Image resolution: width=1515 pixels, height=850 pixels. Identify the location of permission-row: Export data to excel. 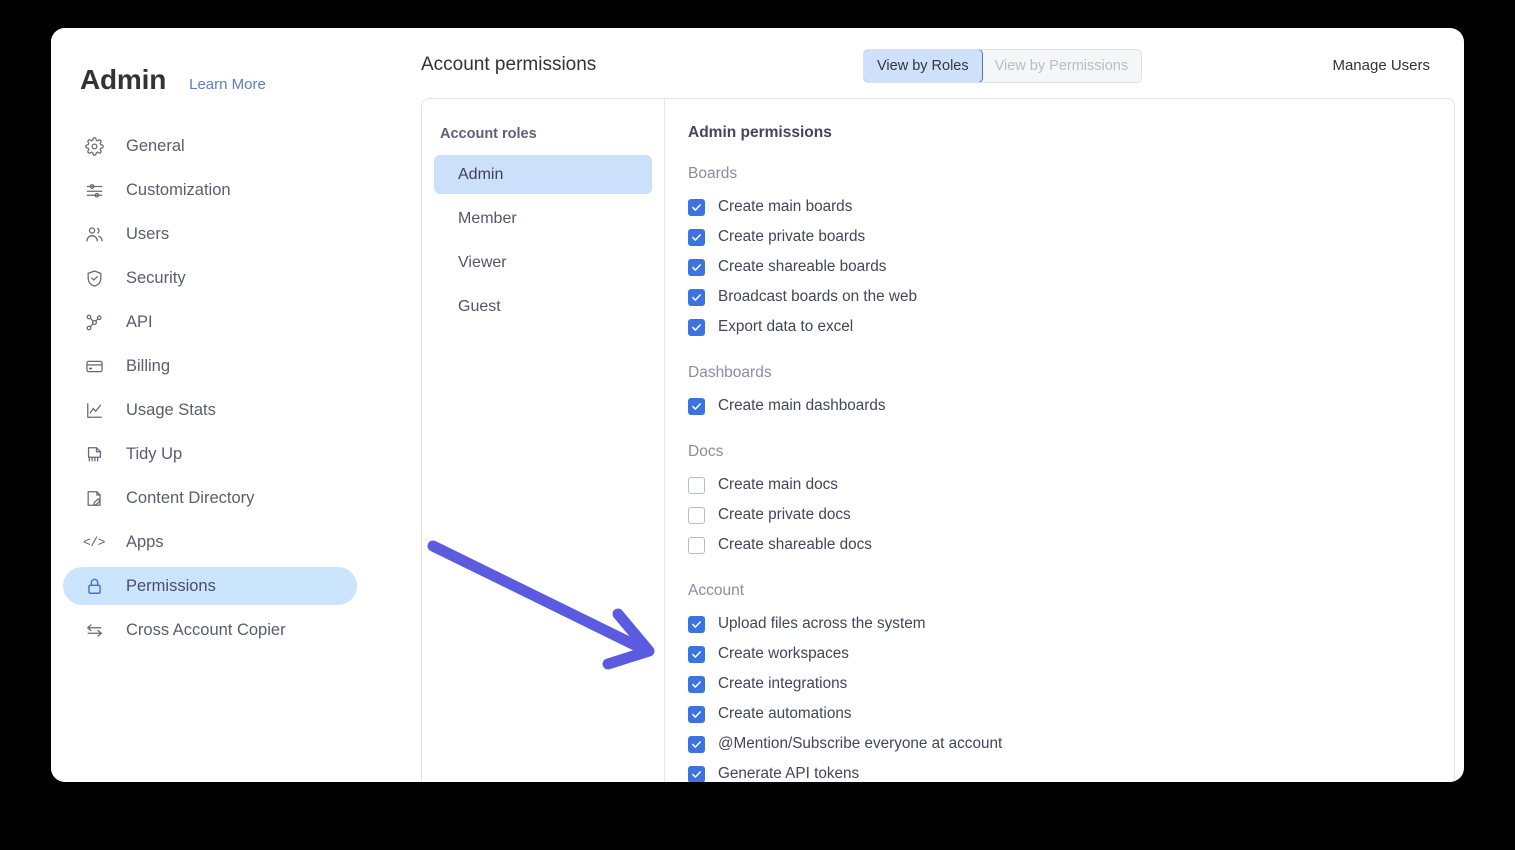
(1071, 327).